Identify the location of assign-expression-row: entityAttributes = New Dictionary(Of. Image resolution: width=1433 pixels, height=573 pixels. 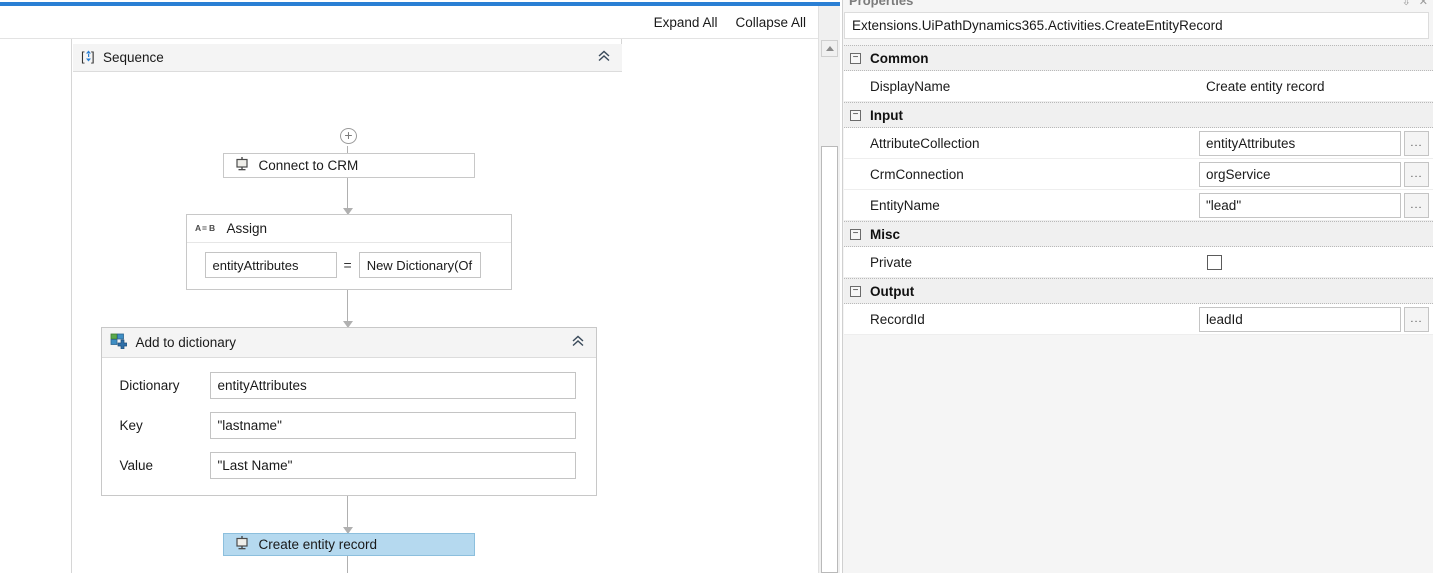
(349, 266).